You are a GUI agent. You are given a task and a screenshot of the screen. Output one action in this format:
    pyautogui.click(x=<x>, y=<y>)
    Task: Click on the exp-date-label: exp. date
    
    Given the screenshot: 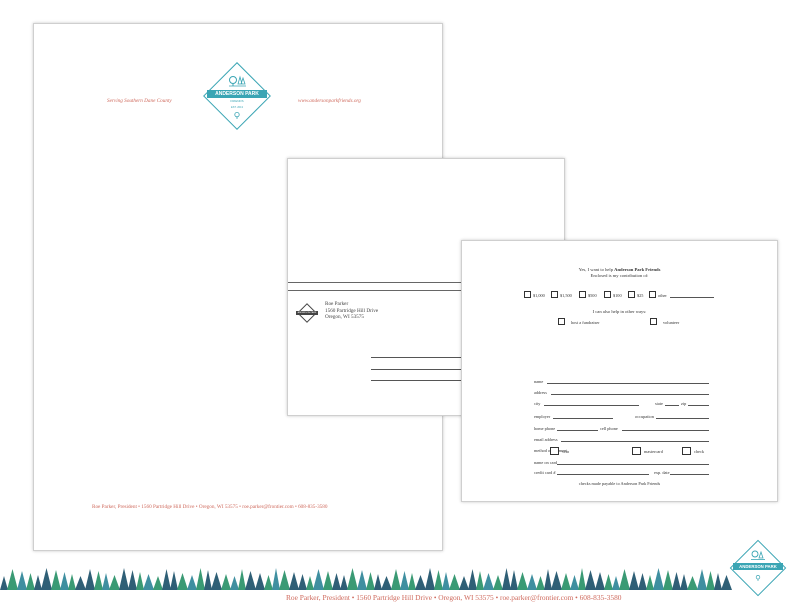 What is the action you would take?
    pyautogui.click(x=662, y=472)
    